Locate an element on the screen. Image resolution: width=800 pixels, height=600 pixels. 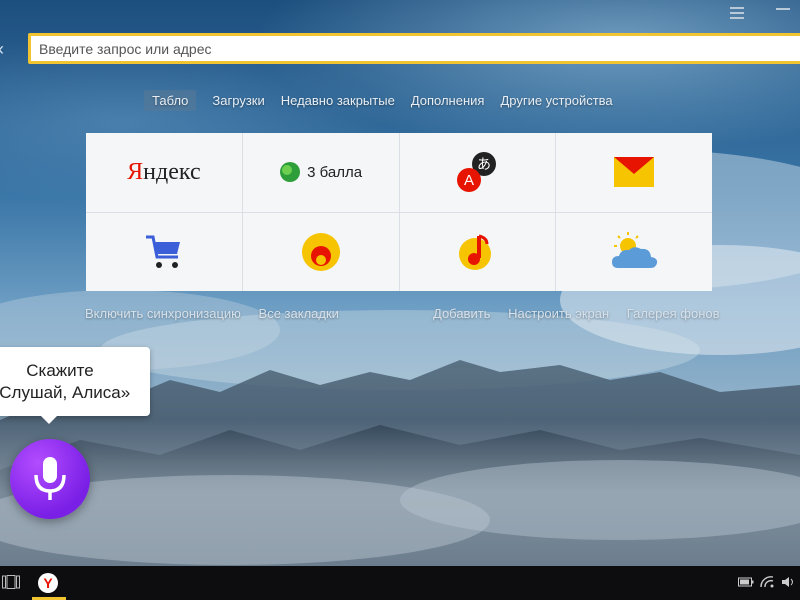
links-right: Добавить Настроить экран Галерея фонов is located at coordinates (583, 313).